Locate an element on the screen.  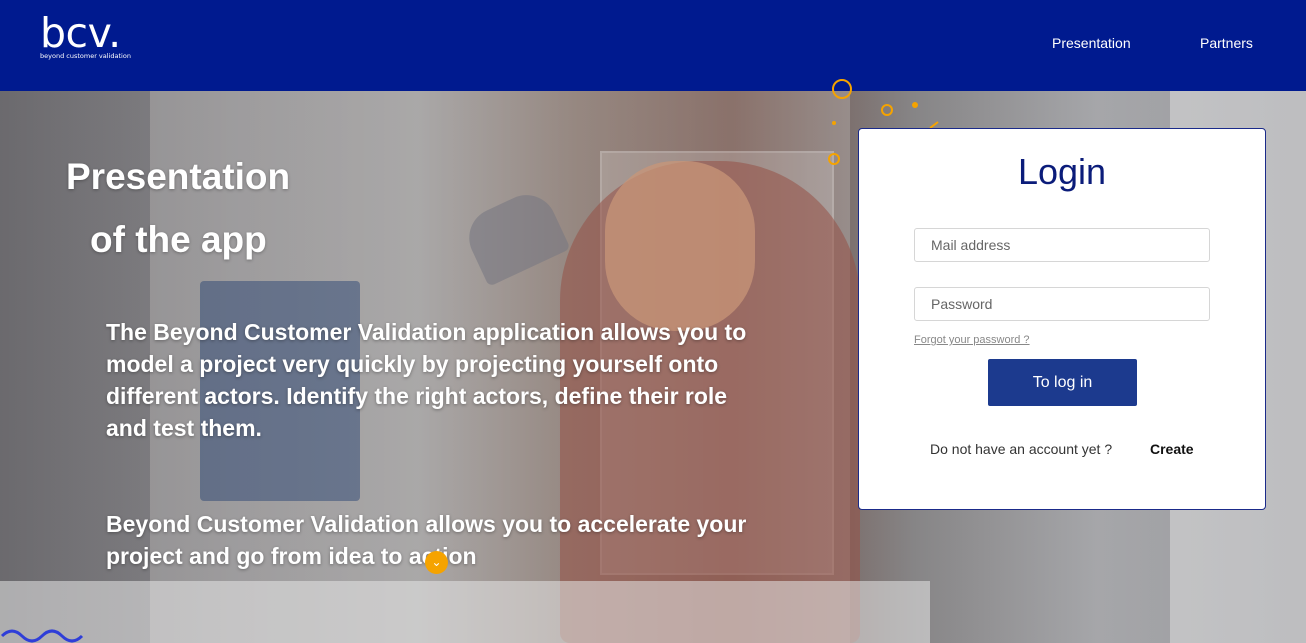
create-account-link: Create is located at coordinates (1172, 449).